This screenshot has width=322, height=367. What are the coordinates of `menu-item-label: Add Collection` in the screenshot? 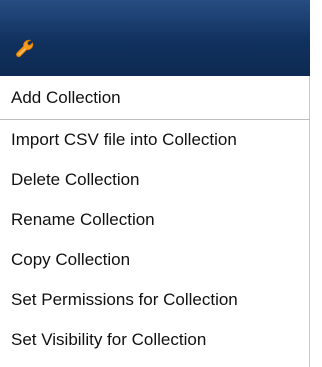 It's located at (66, 97).